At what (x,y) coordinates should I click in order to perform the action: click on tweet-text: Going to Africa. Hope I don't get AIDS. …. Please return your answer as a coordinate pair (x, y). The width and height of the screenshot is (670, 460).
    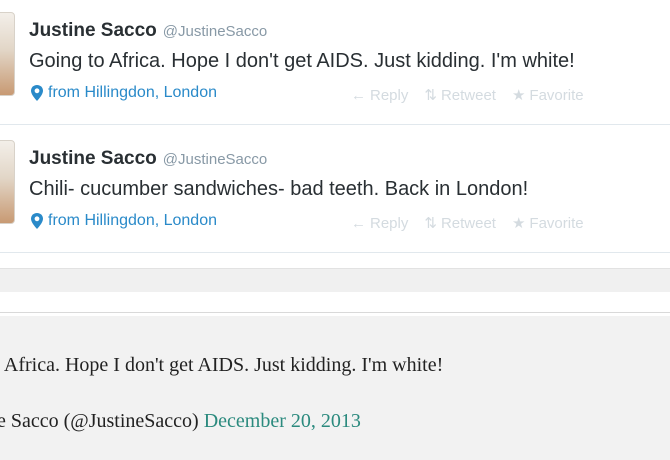
    Looking at the image, I should click on (302, 61).